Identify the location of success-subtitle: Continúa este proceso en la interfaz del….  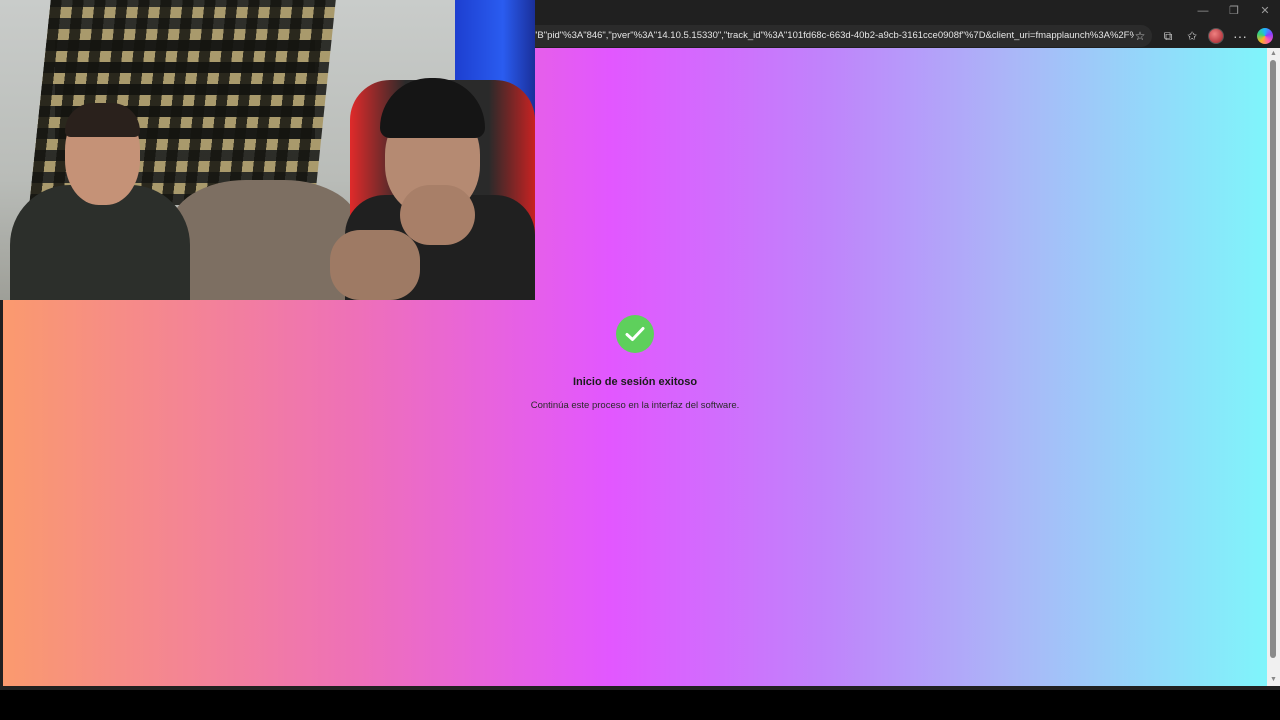
(635, 405).